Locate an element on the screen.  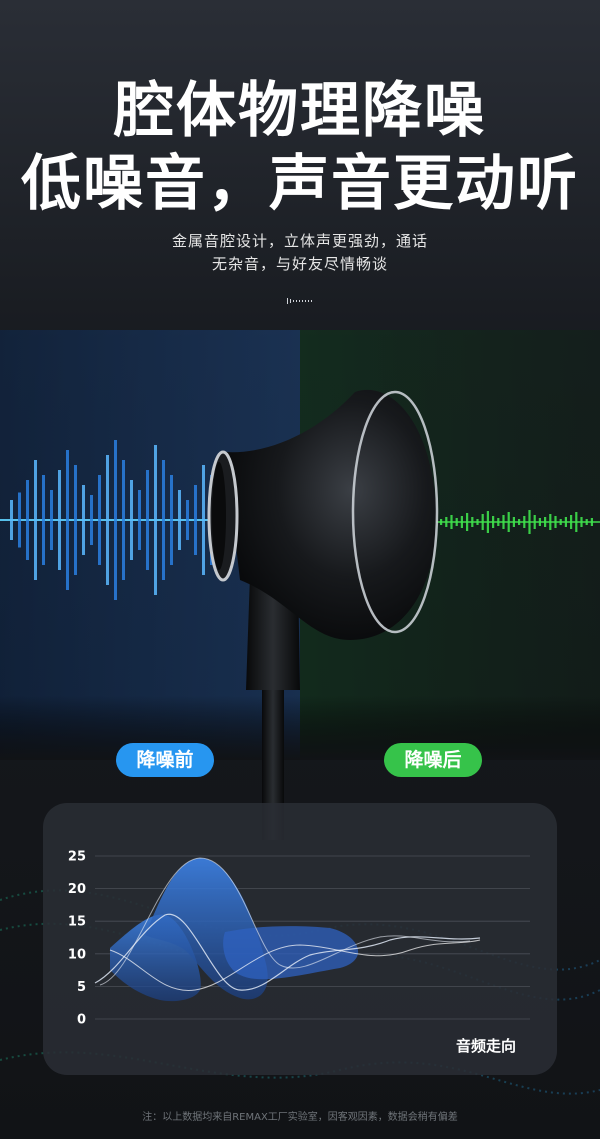
y-tick-label: 5 is located at coordinates (81, 987).